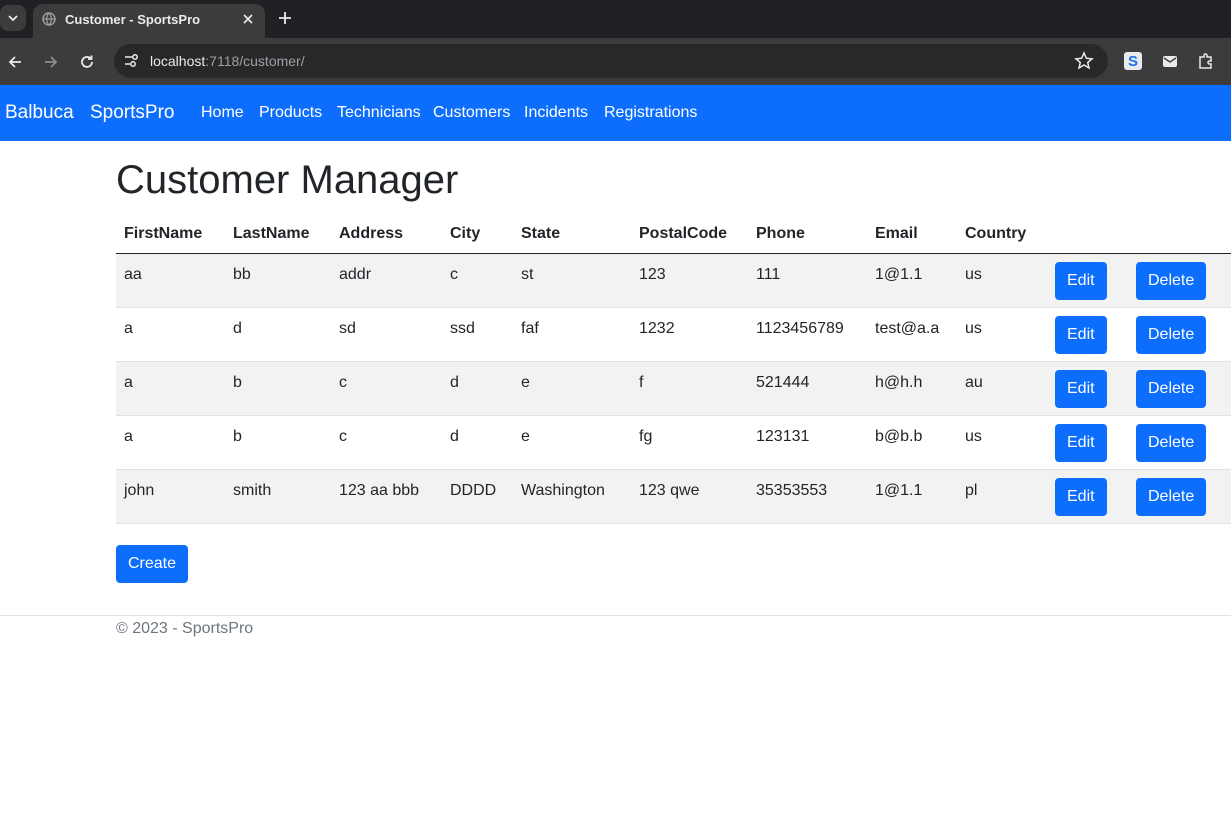  Describe the element at coordinates (152, 564) in the screenshot. I see `create-button: Create` at that location.